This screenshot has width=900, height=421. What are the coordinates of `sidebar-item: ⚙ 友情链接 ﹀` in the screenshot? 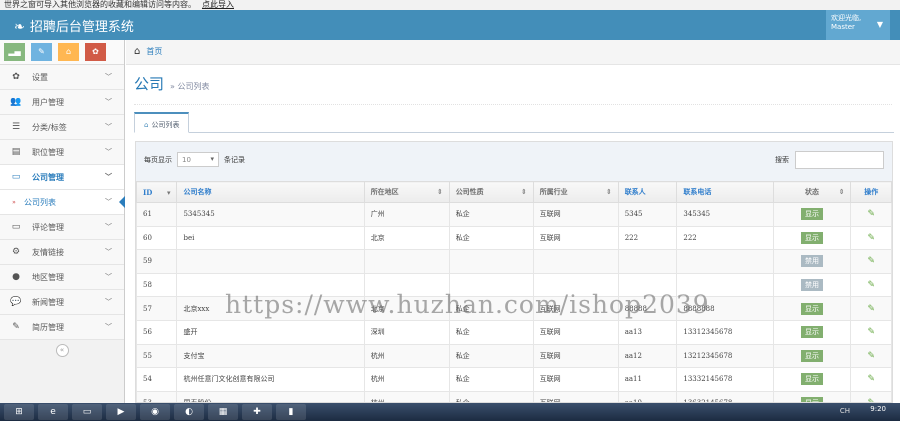 It's located at (62, 252).